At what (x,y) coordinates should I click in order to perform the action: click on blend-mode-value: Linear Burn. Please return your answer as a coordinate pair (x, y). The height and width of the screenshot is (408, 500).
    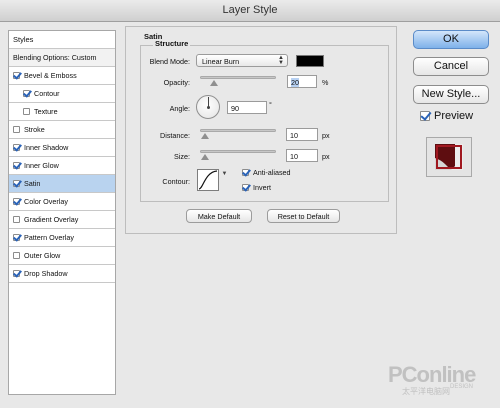
    Looking at the image, I should click on (221, 61).